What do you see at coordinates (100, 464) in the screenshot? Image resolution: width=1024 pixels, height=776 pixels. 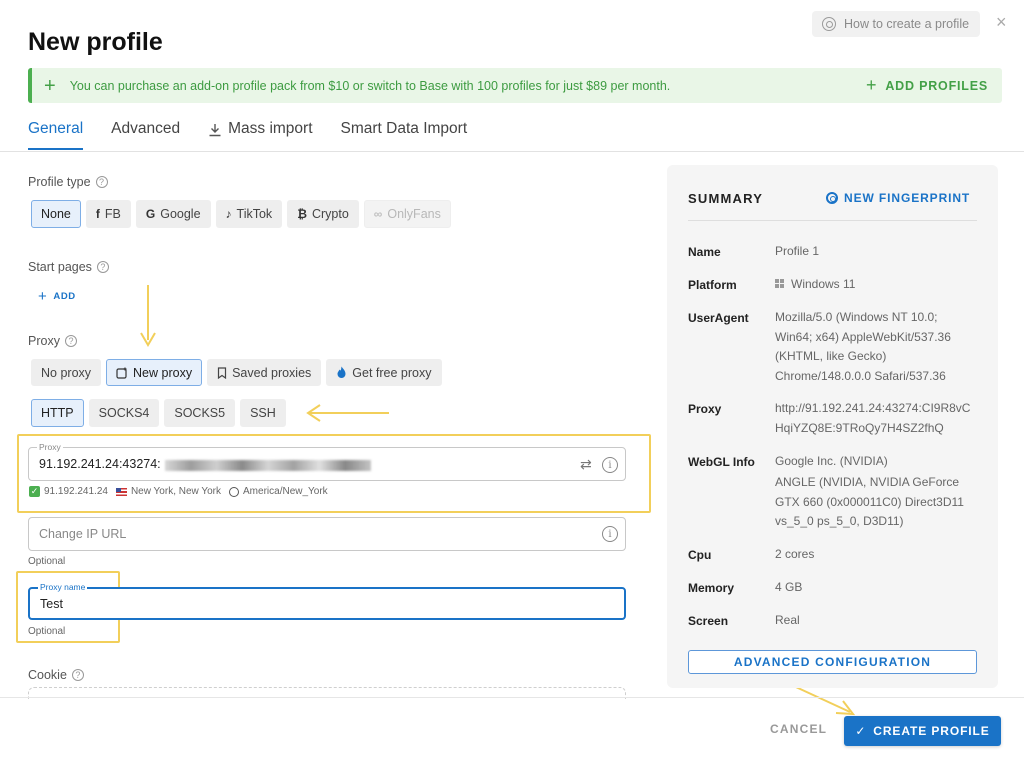 I see `proxy-value: 91.192.241.24:43274:` at bounding box center [100, 464].